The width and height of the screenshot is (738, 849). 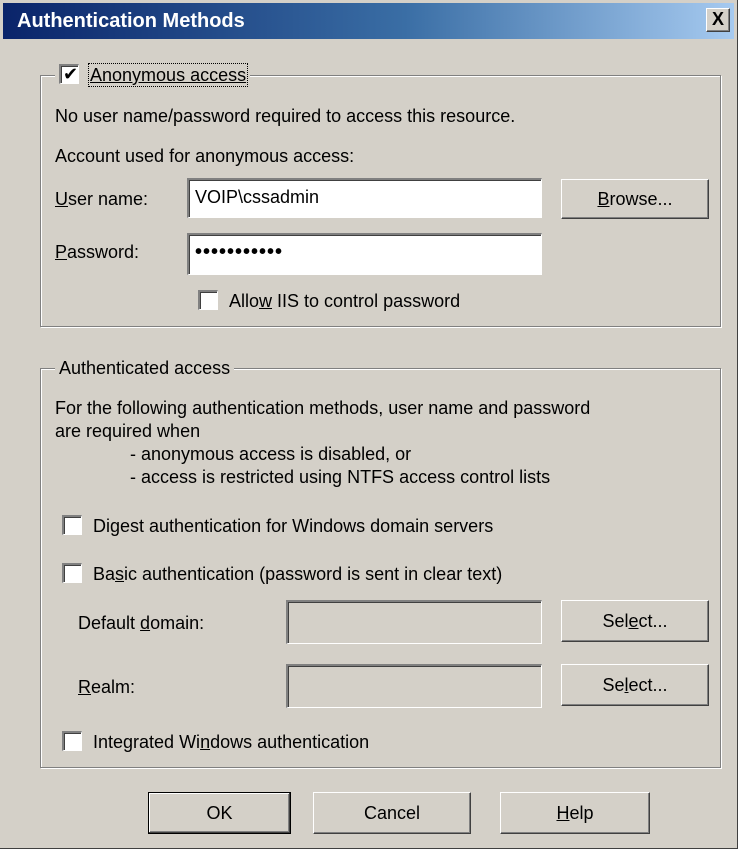 I want to click on authenticated-desc-bullet1: - anonymous access is disabled, or, so click(x=271, y=454).